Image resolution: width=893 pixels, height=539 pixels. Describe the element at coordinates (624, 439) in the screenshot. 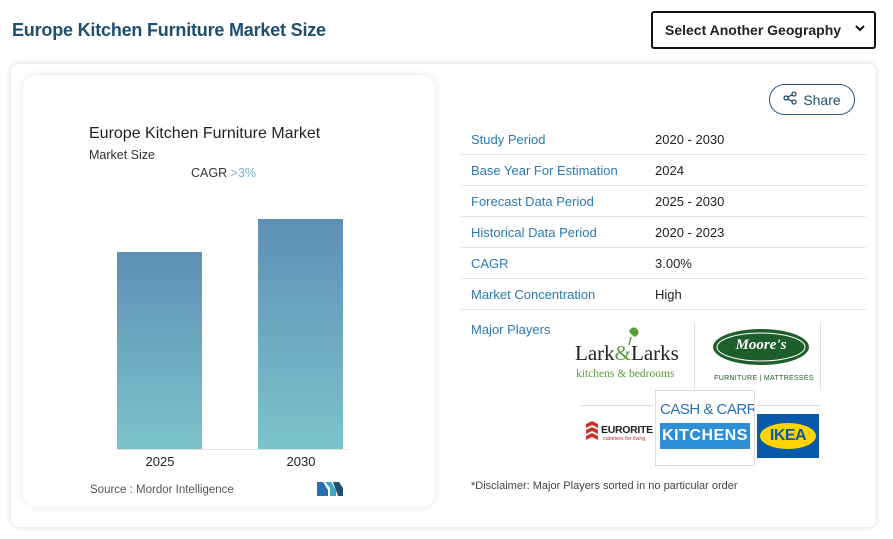

I see `eurorite-tagline: cabinets for living` at that location.